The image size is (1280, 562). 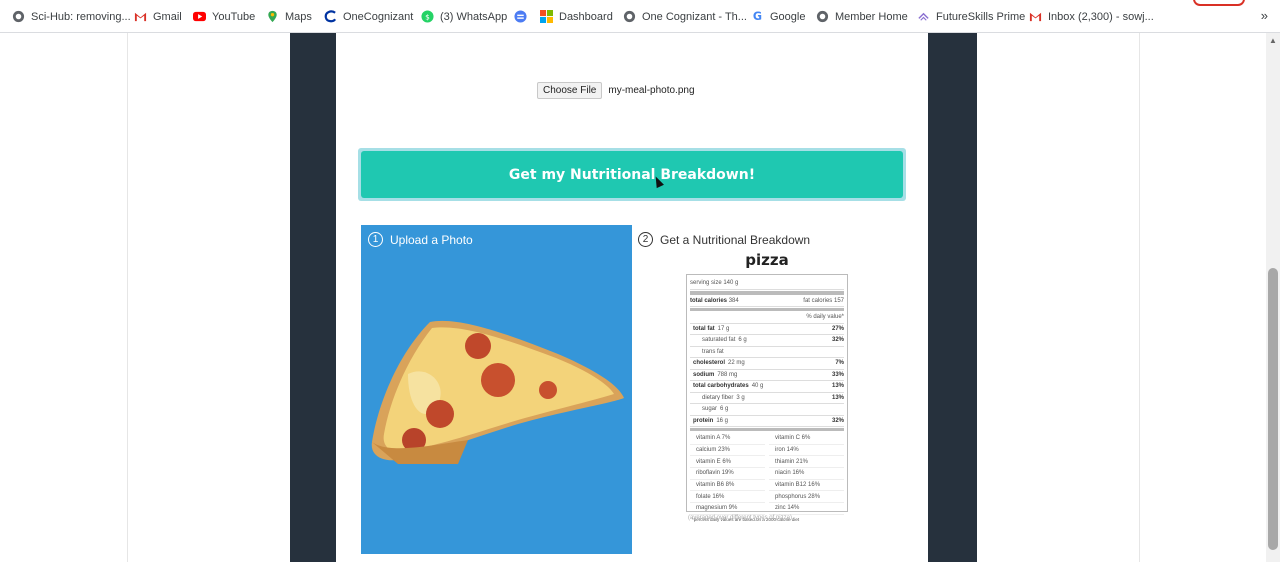 I want to click on bookmark-label: Member Home, so click(x=871, y=16).